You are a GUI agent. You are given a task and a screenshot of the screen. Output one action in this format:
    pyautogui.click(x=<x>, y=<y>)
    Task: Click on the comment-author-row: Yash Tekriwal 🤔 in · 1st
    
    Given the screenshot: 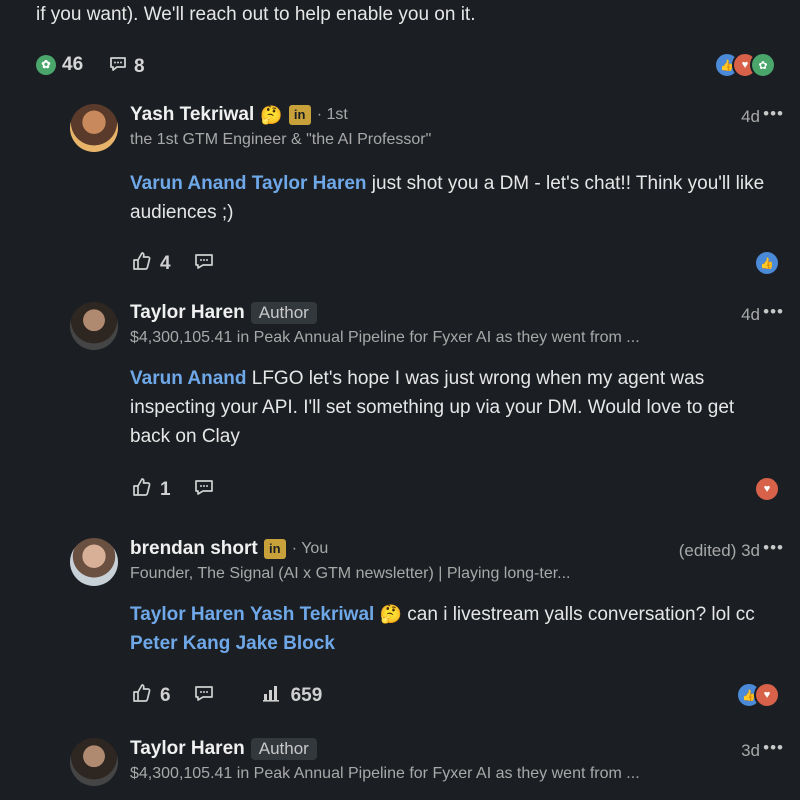 What is the action you would take?
    pyautogui.click(x=239, y=115)
    